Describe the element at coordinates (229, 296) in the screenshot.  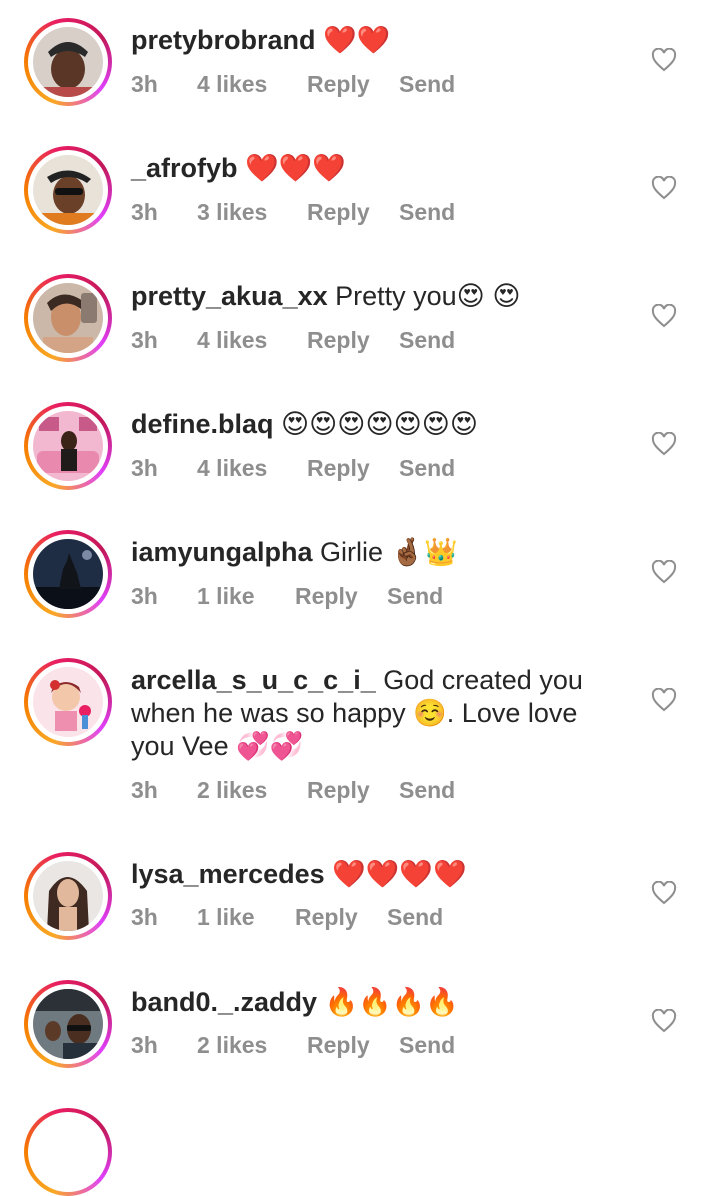
I see `username-link: pretty_akua_xx` at that location.